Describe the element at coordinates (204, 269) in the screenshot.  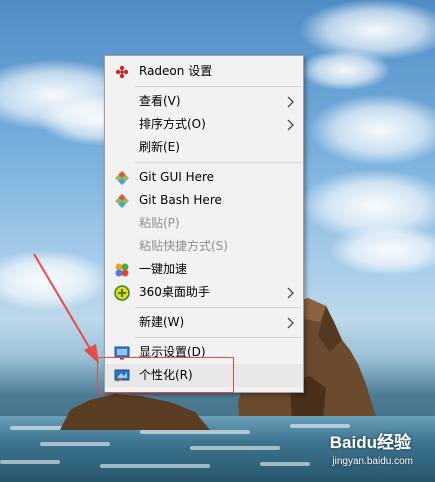
I see `menu-item-one-click-speedup: 一键加速` at that location.